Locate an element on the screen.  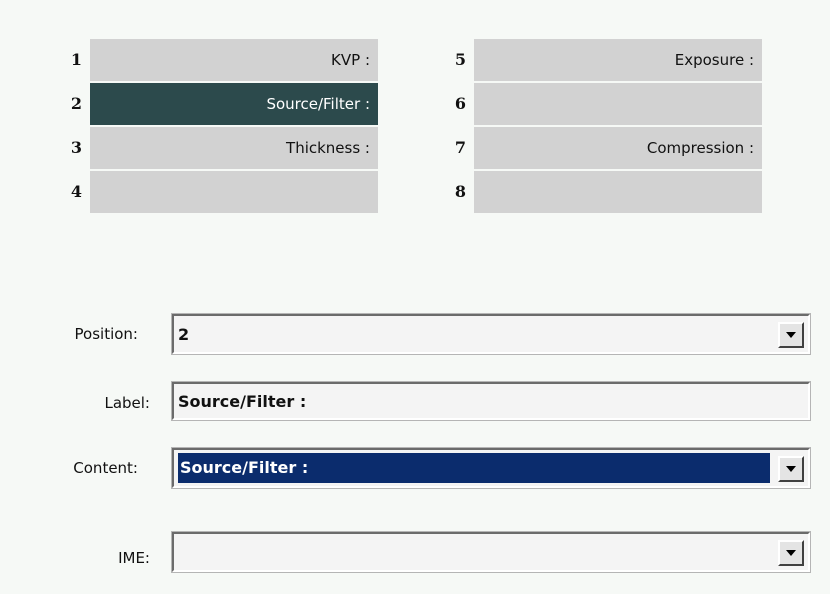
slot-7: Compression : is located at coordinates (618, 148).